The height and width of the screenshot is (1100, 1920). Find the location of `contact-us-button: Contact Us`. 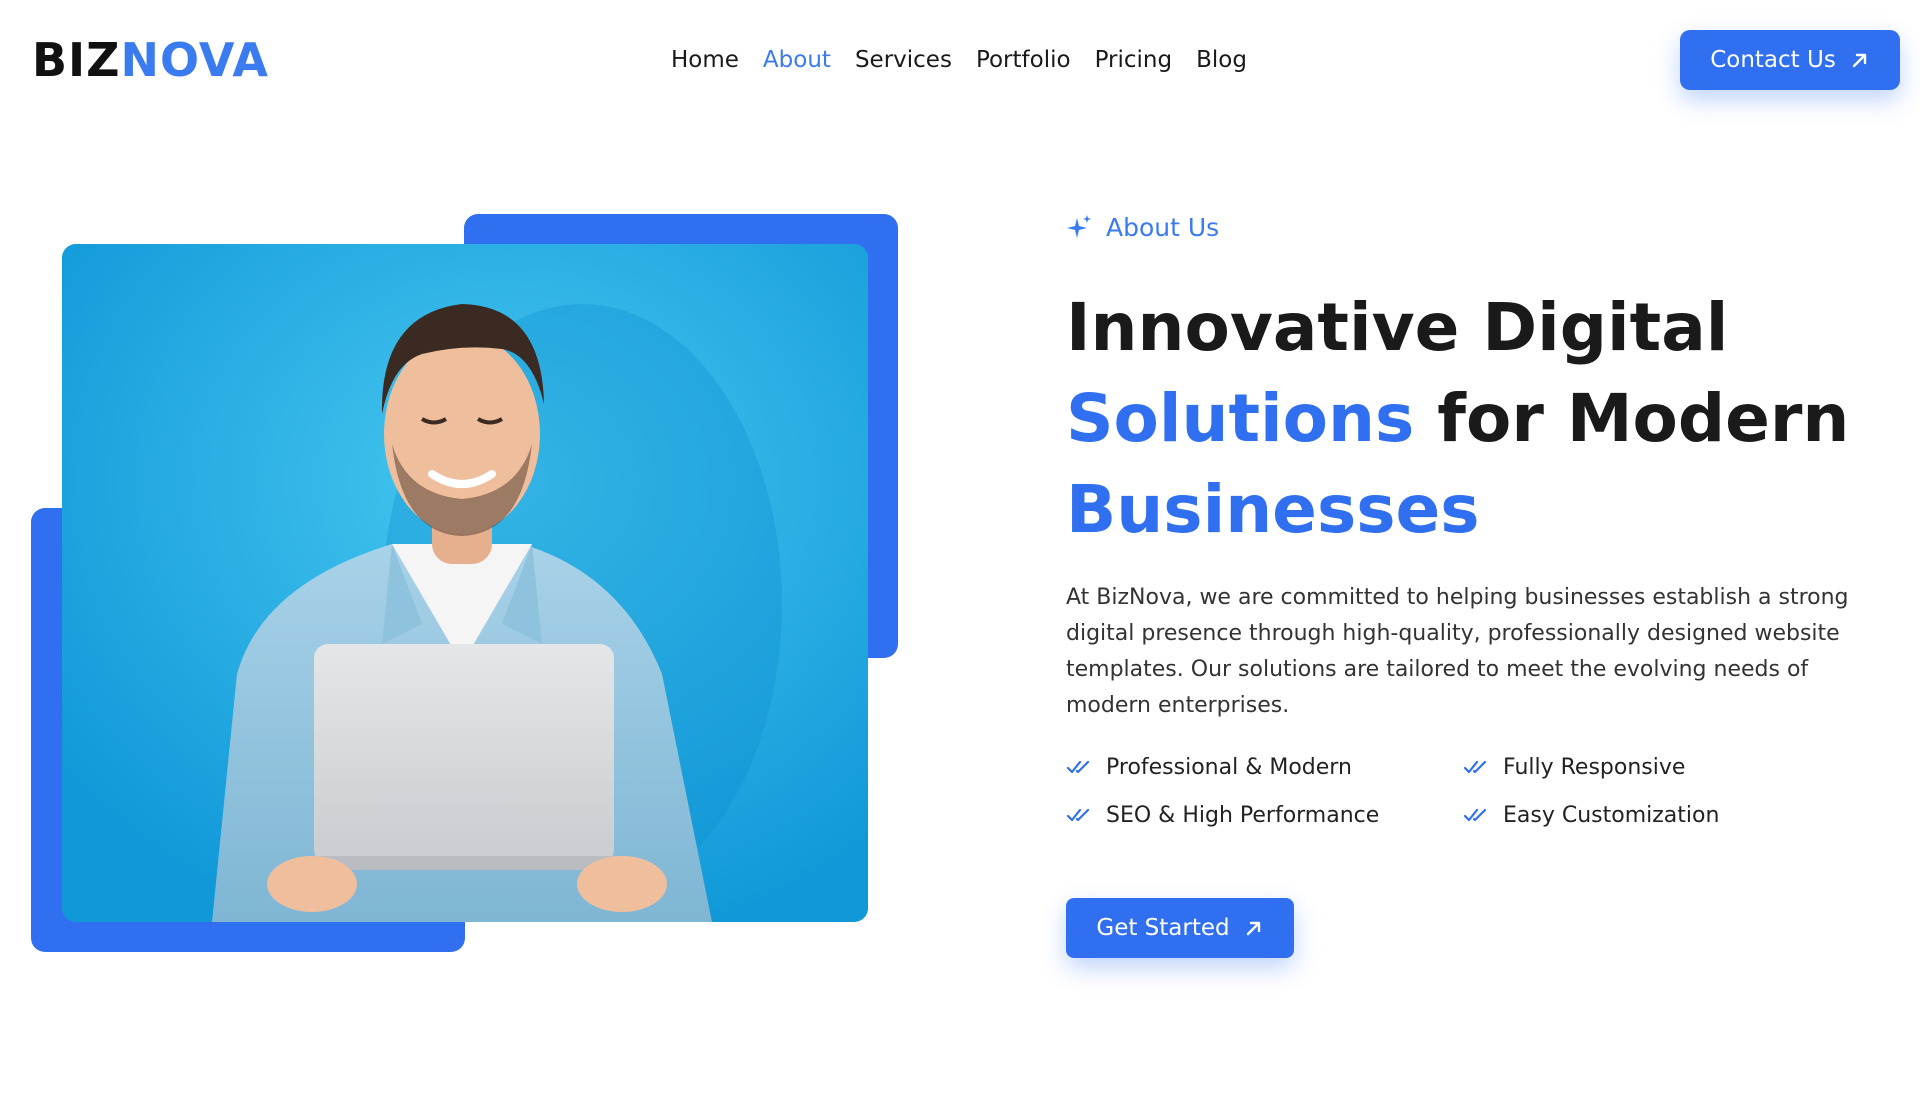

contact-us-button: Contact Us is located at coordinates (1790, 60).